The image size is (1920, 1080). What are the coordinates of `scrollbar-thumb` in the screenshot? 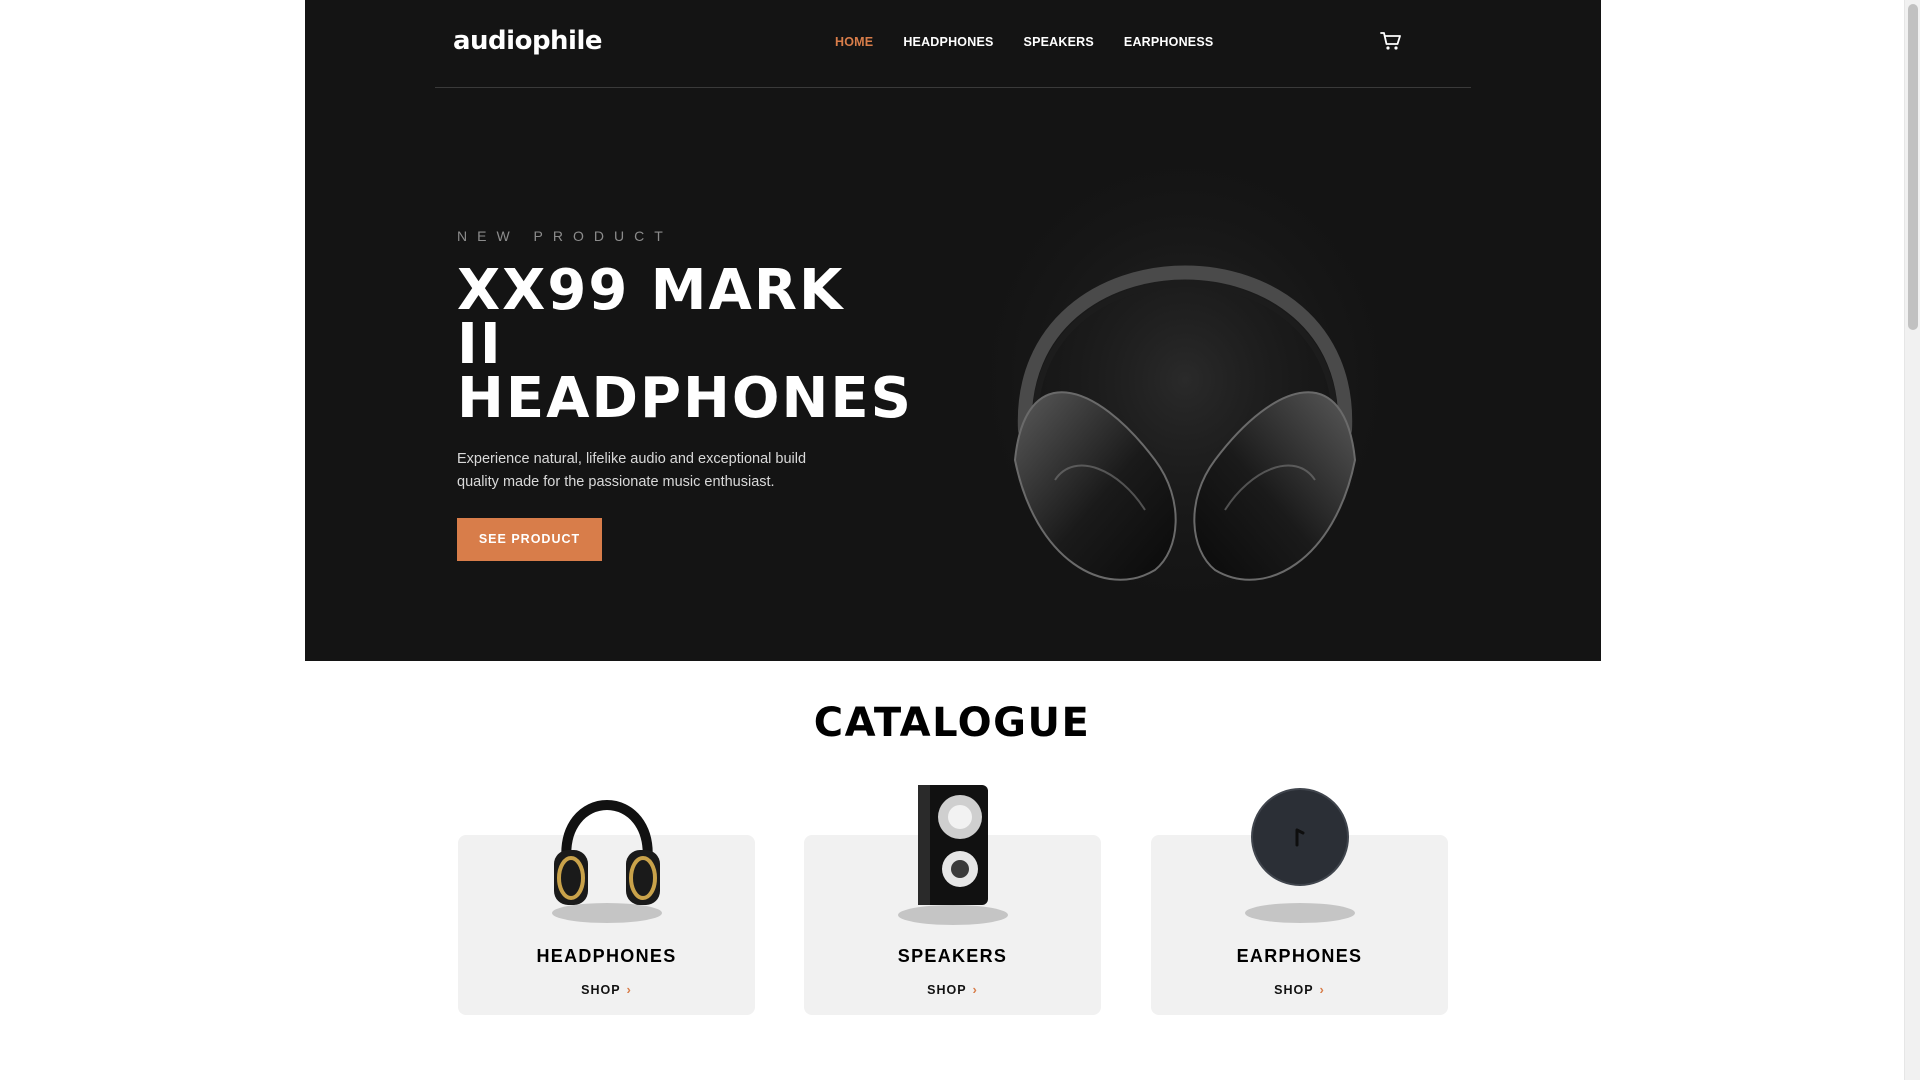 It's located at (1913, 167).